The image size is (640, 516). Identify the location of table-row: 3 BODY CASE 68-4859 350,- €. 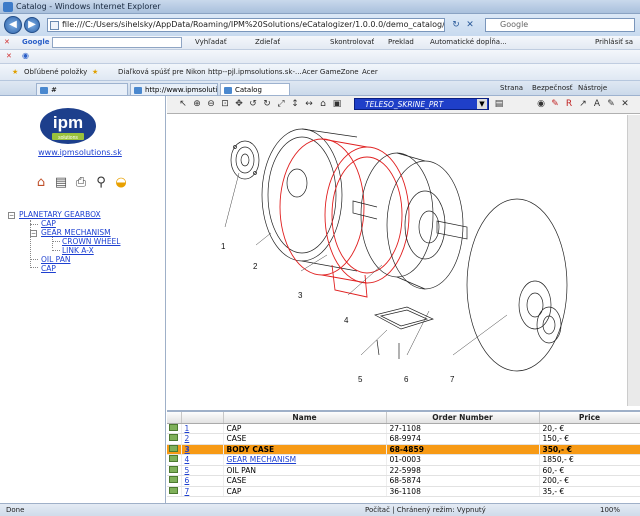
(403, 449).